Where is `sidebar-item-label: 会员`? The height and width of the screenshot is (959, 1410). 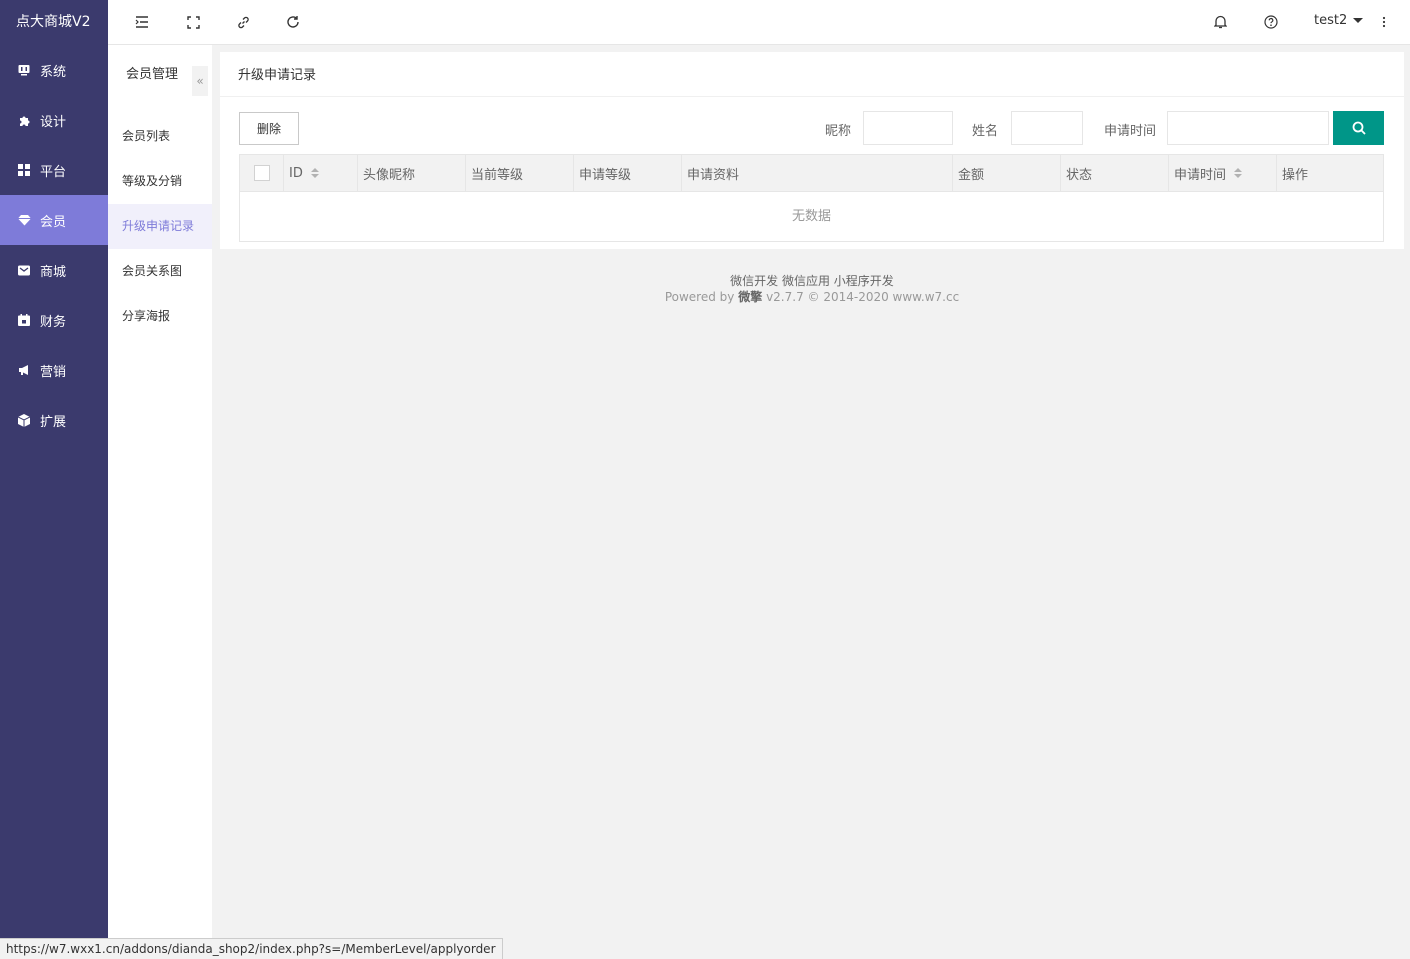 sidebar-item-label: 会员 is located at coordinates (53, 222).